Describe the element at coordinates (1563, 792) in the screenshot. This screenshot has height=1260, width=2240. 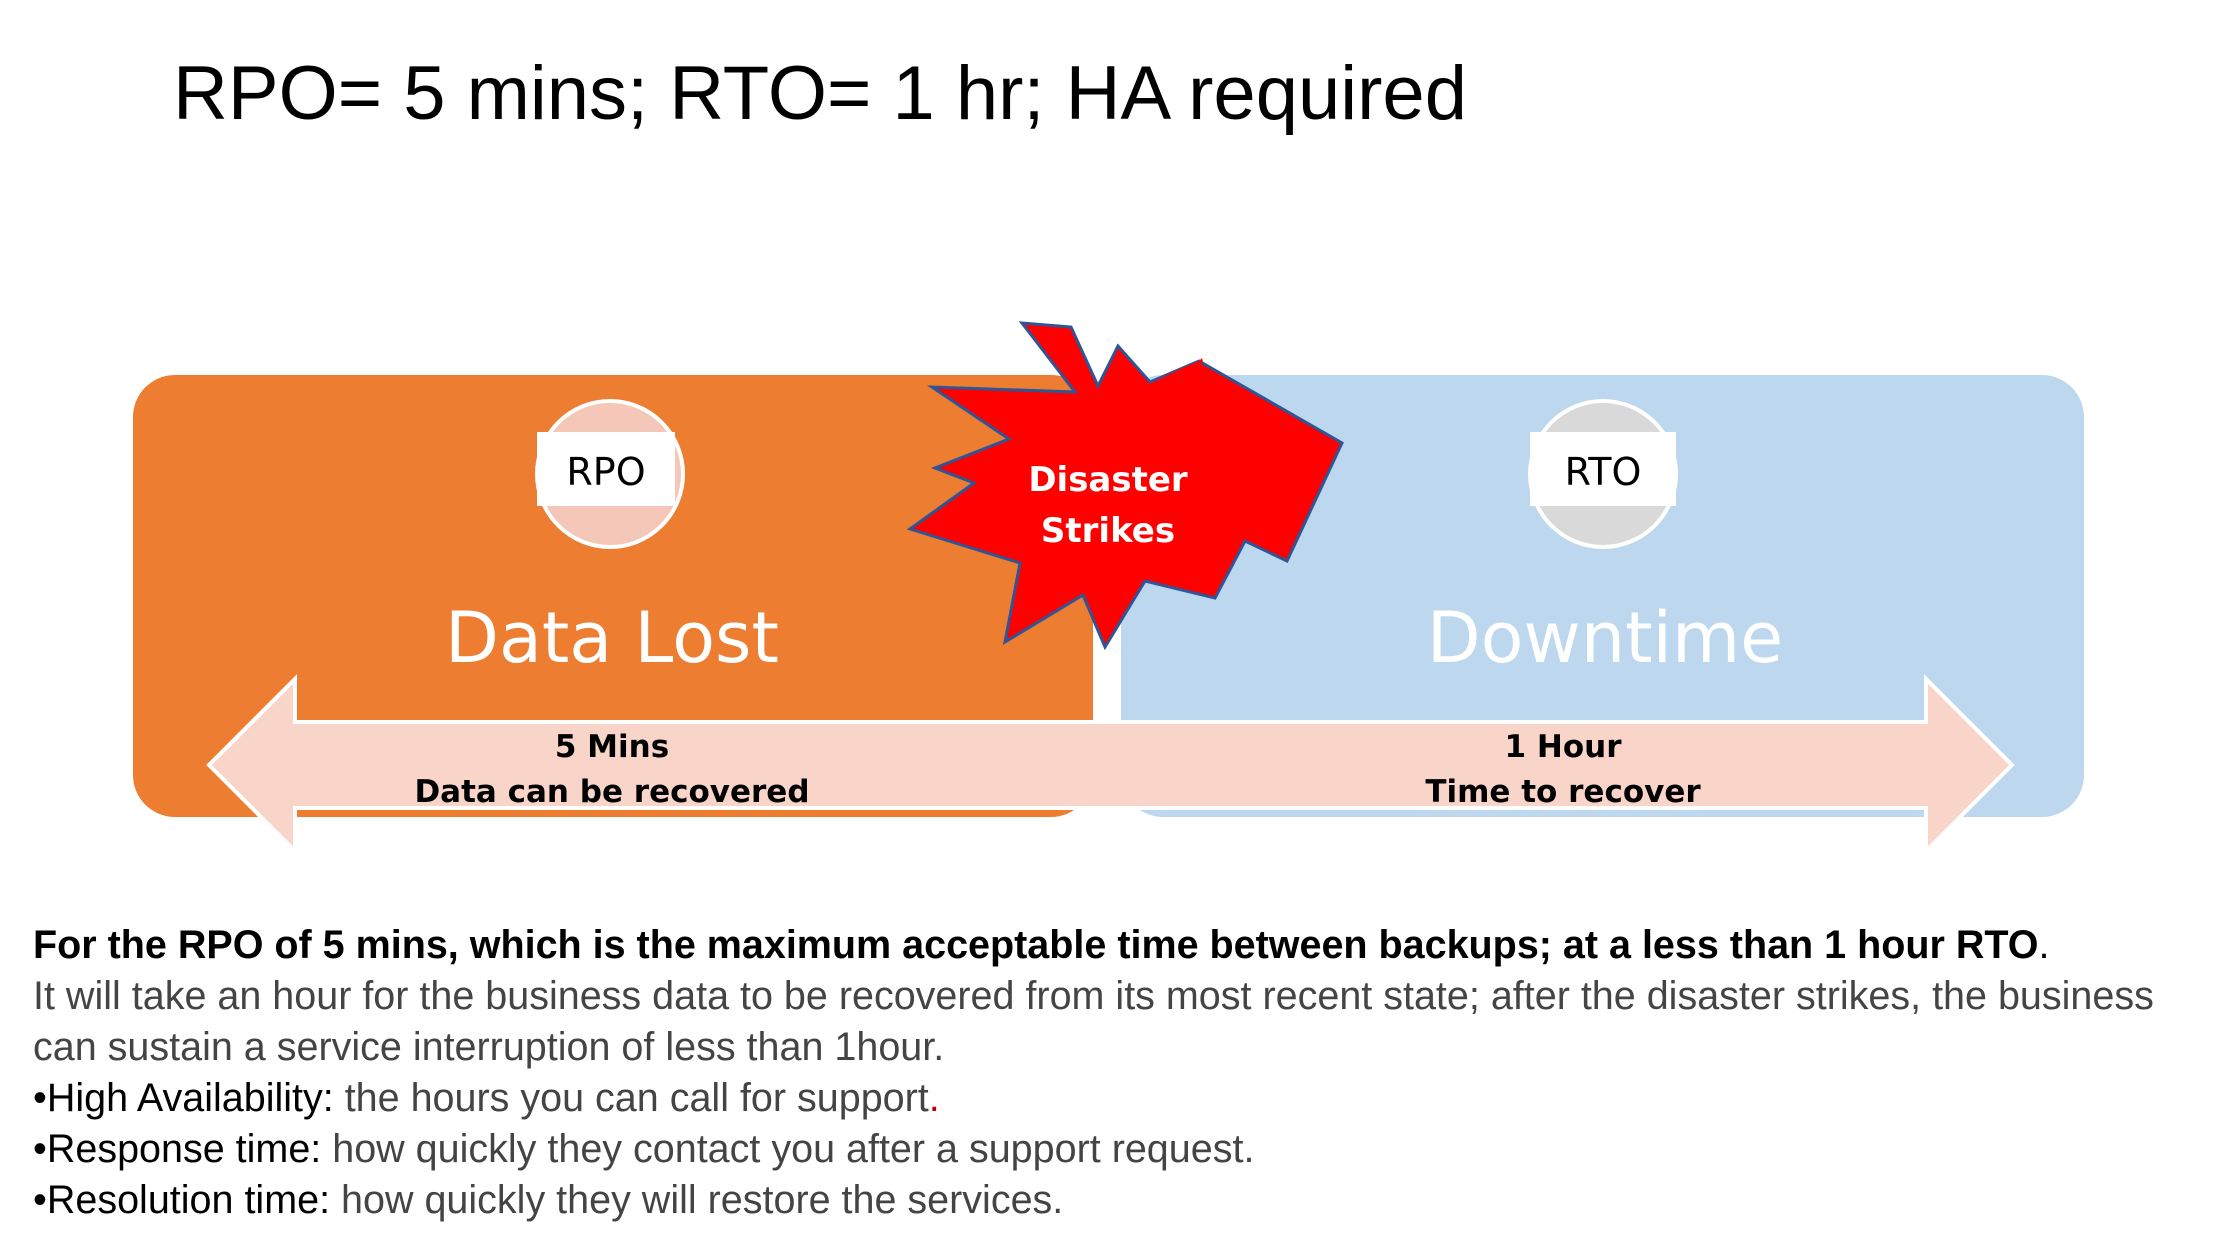
I see `rto-arrow-caption: Time to recover` at that location.